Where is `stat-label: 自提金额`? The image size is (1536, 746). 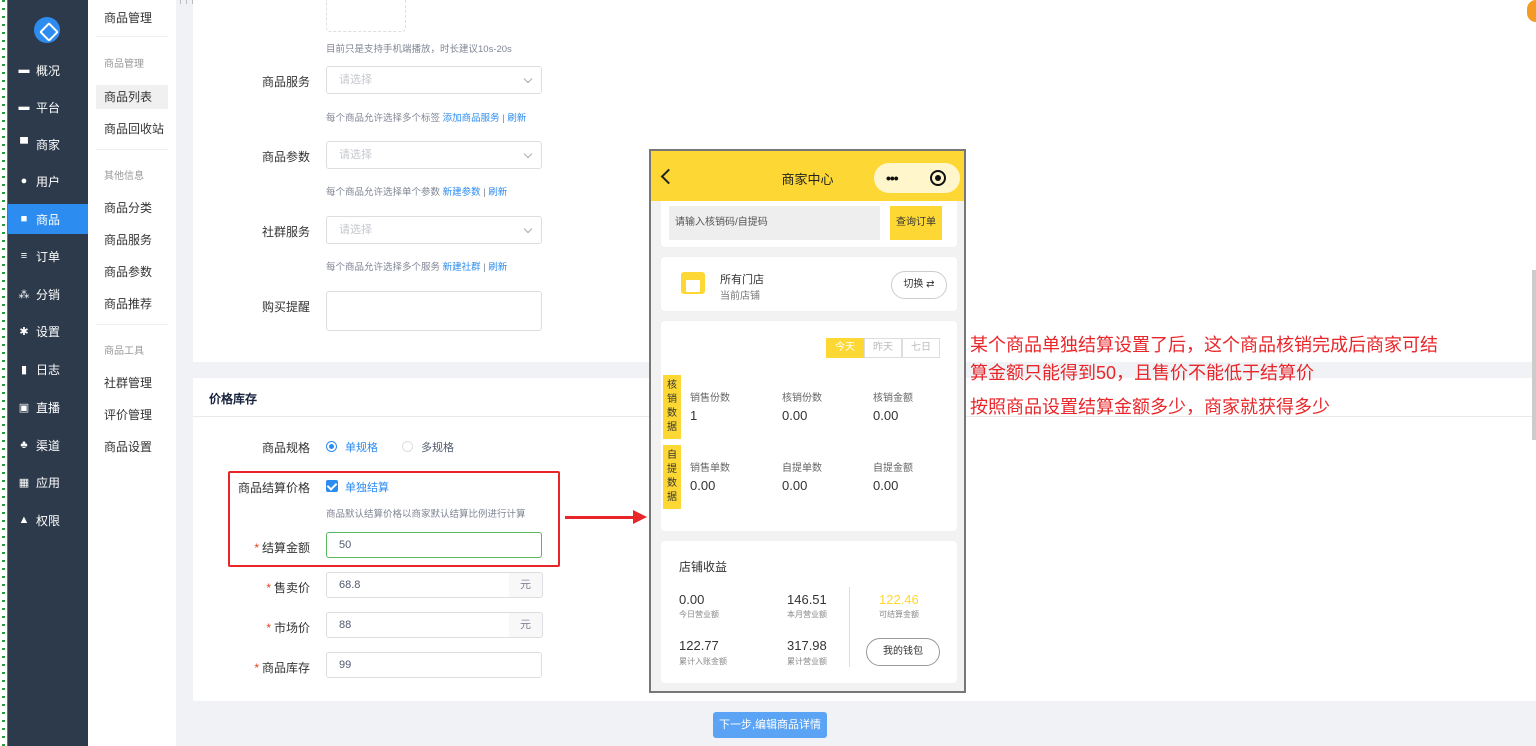
stat-label: 自提金额 is located at coordinates (893, 468).